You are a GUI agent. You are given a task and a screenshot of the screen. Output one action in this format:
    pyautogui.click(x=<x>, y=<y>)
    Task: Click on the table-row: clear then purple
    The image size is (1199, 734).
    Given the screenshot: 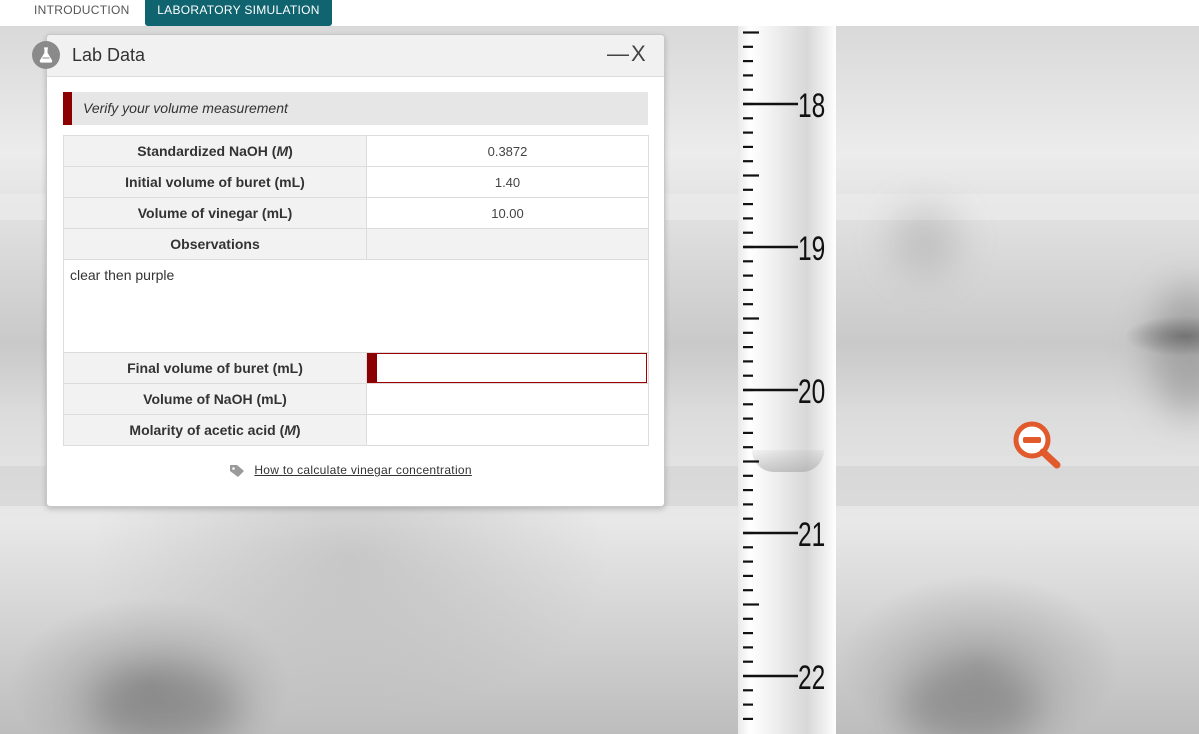 What is the action you would take?
    pyautogui.click(x=356, y=306)
    